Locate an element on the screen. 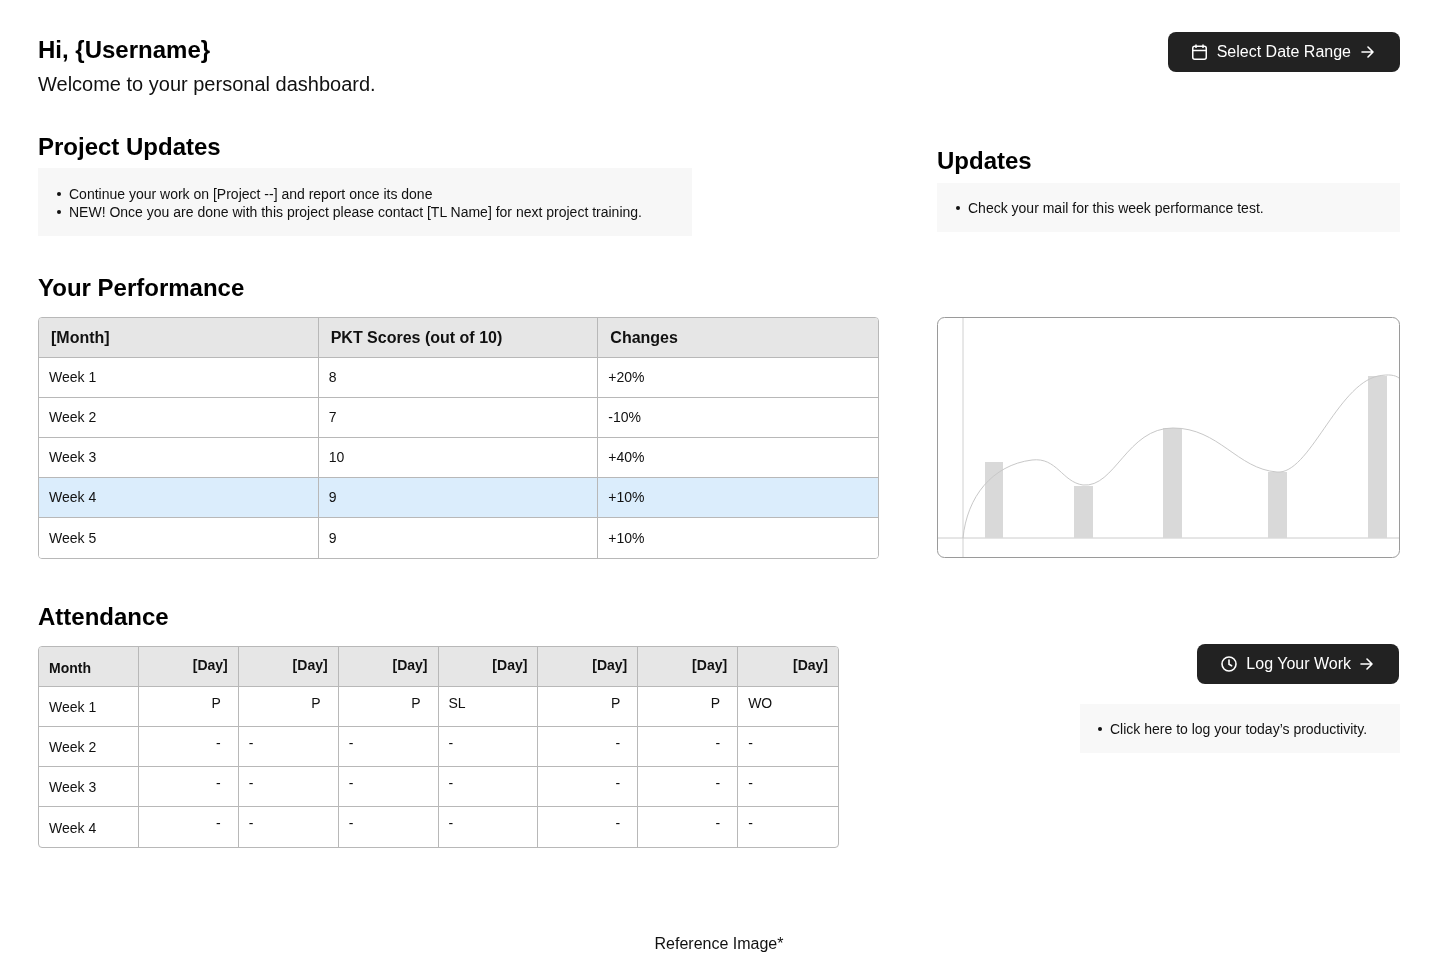  clock-icon is located at coordinates (1229, 664).